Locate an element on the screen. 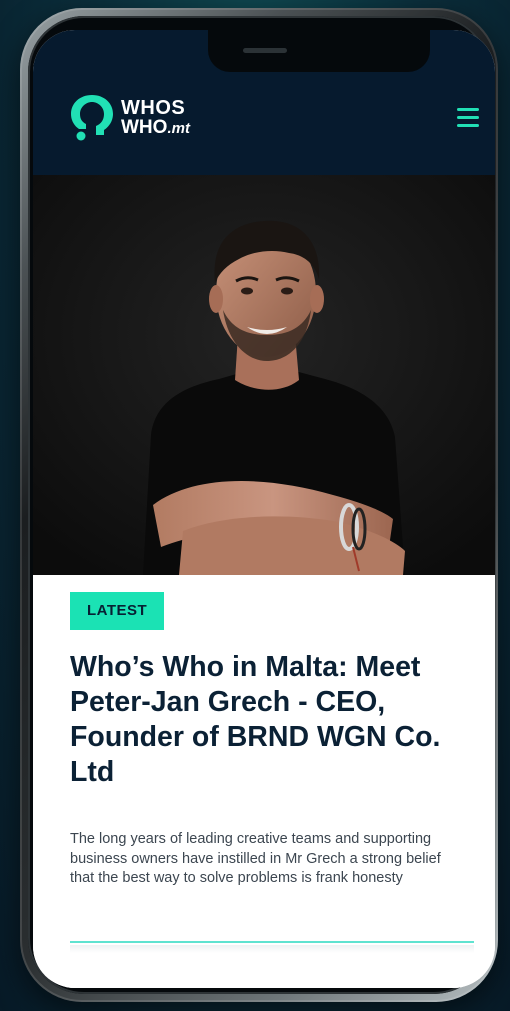 This screenshot has width=510, height=1011. logo-wordmark: WHOS WHO.mt is located at coordinates (155, 117).